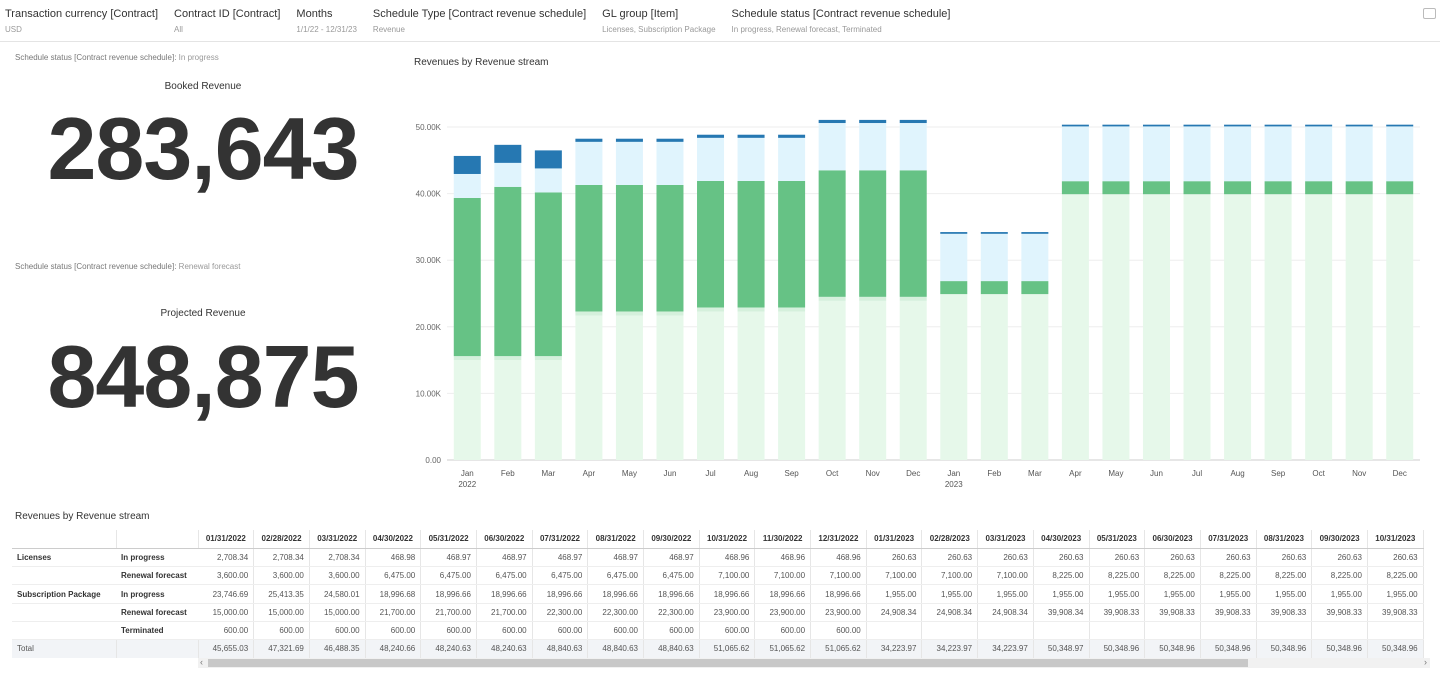  What do you see at coordinates (783, 539) in the screenshot?
I see `column-header: 11/30/2022` at bounding box center [783, 539].